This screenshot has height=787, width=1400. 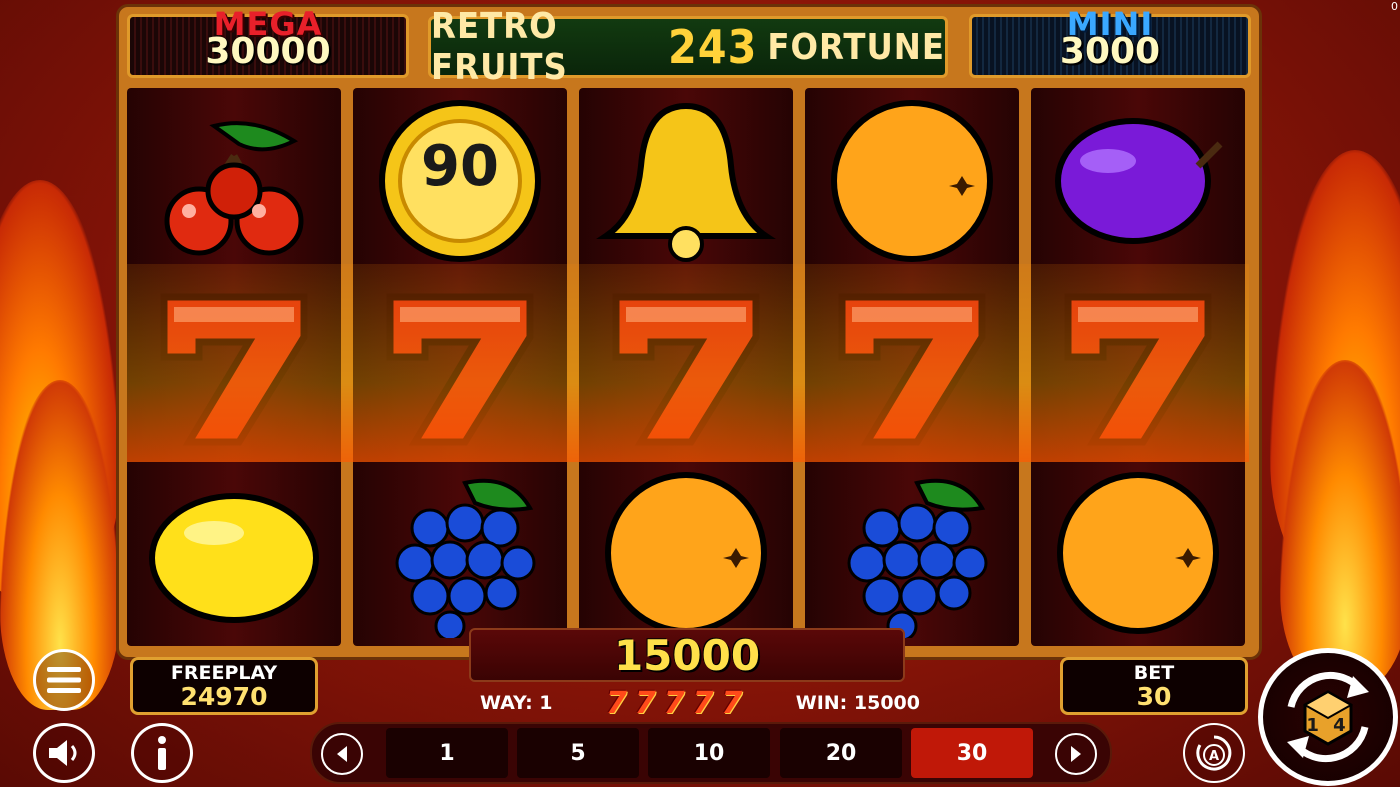 I want to click on info-button, so click(x=162, y=753).